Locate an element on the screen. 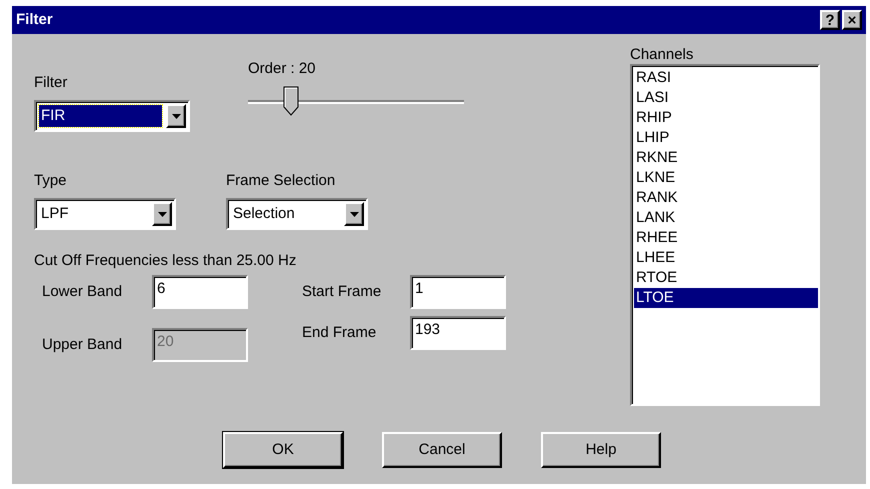 The width and height of the screenshot is (870, 489). field-label: Type is located at coordinates (51, 181).